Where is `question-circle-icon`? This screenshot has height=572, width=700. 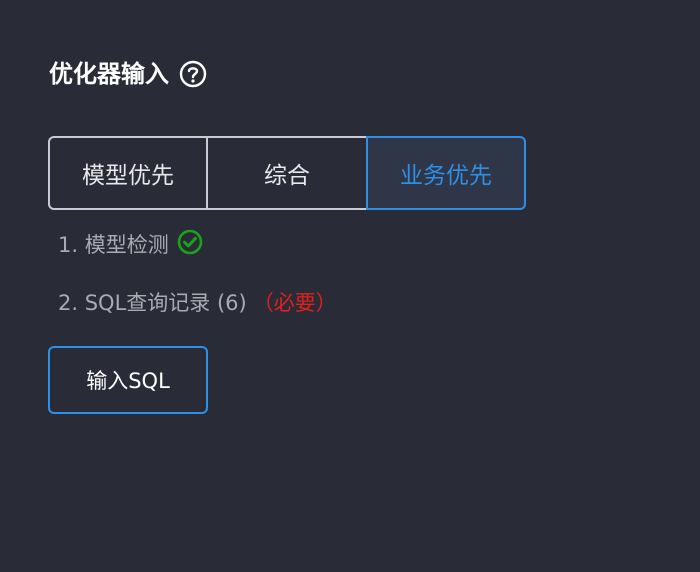 question-circle-icon is located at coordinates (193, 74).